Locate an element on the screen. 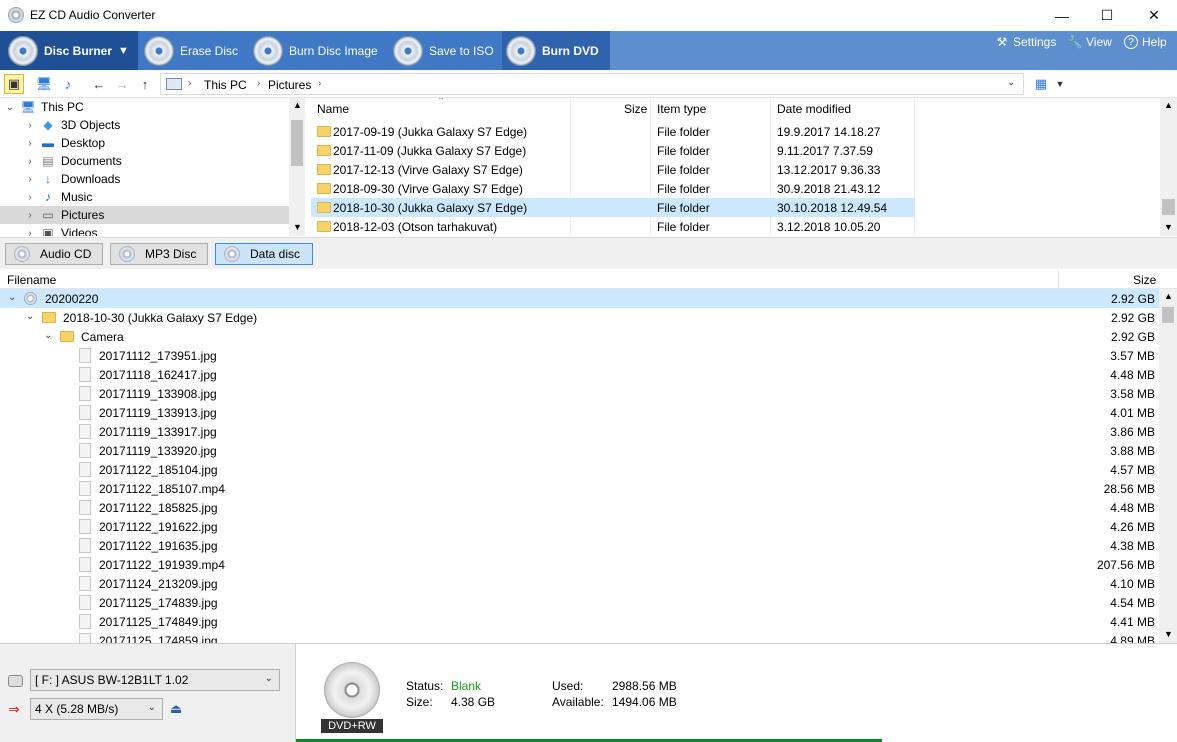 The image size is (1177, 742). content-scroll-thumb is located at coordinates (1168, 315).